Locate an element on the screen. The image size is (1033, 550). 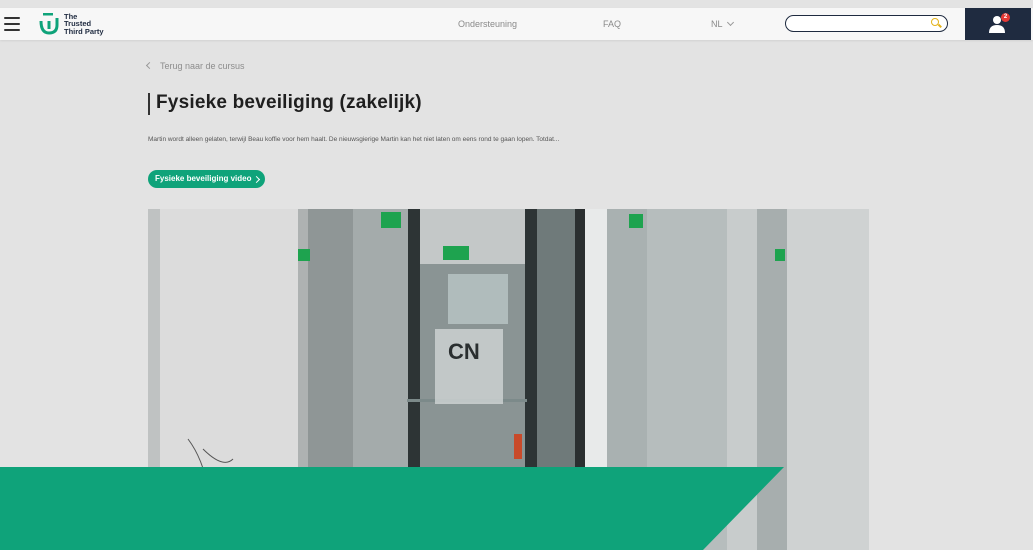
search-box is located at coordinates (866, 24).